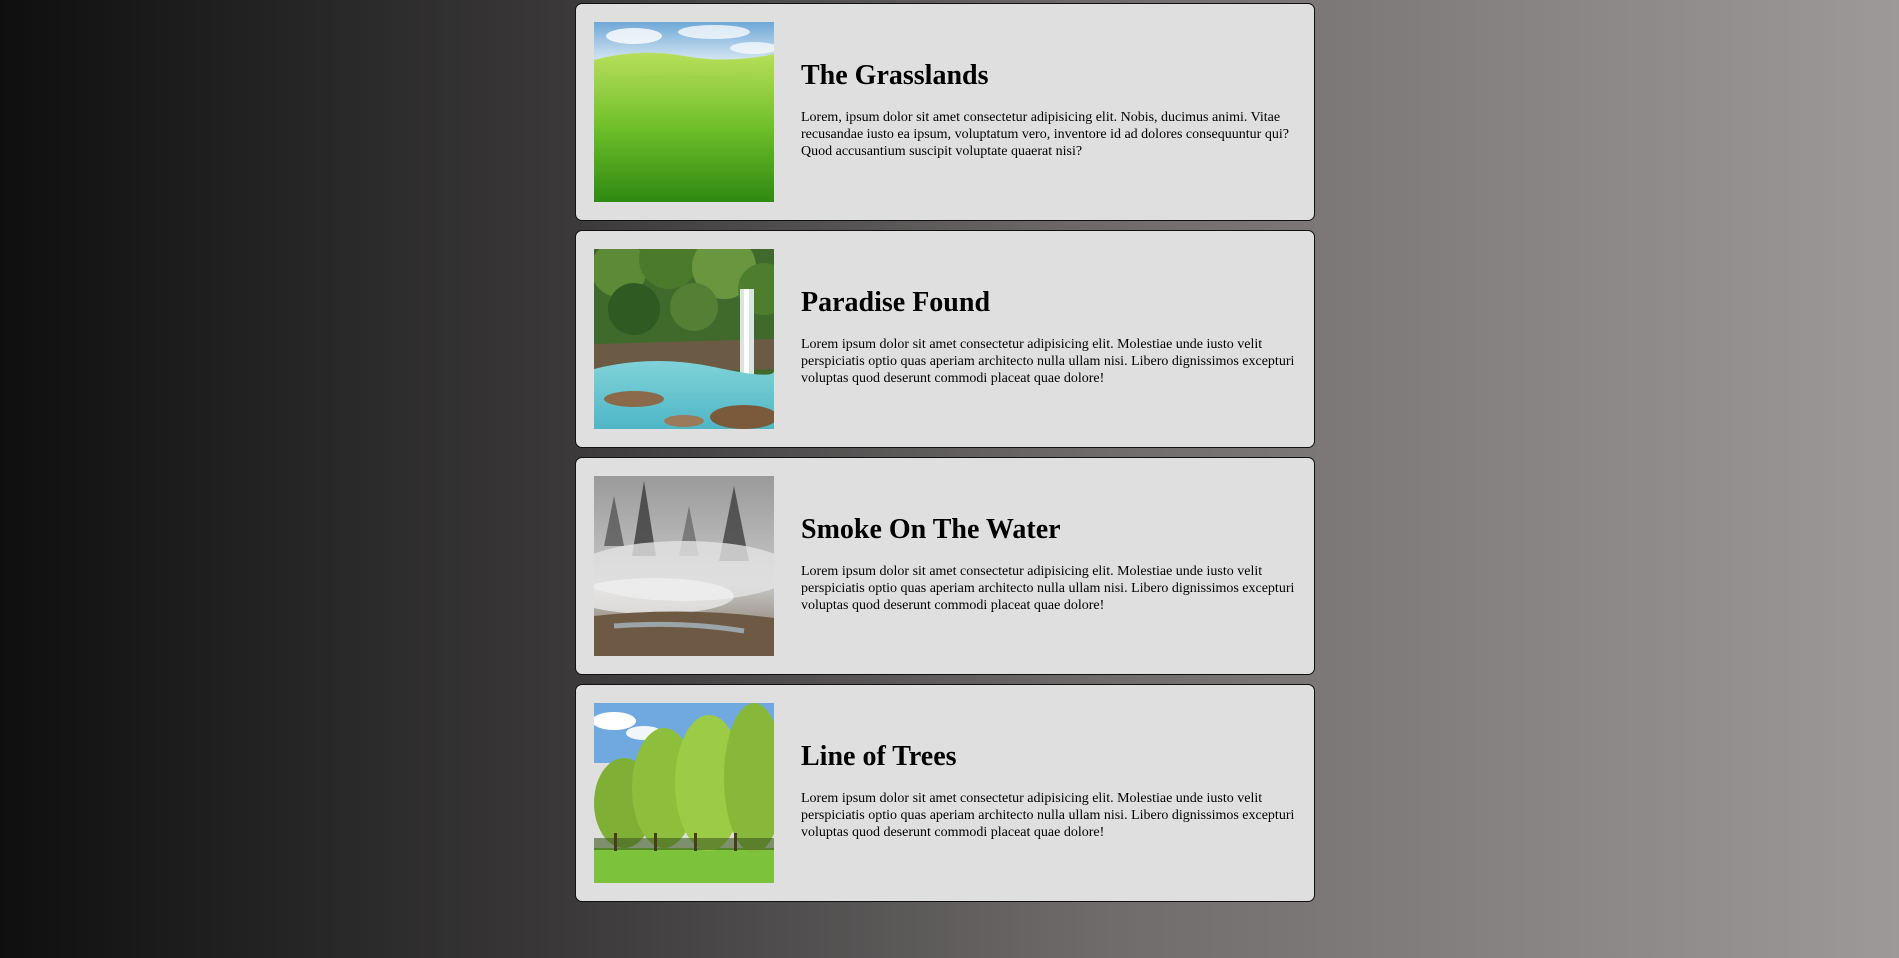 The width and height of the screenshot is (1899, 958). I want to click on card-title: Smoke On The Water, so click(931, 530).